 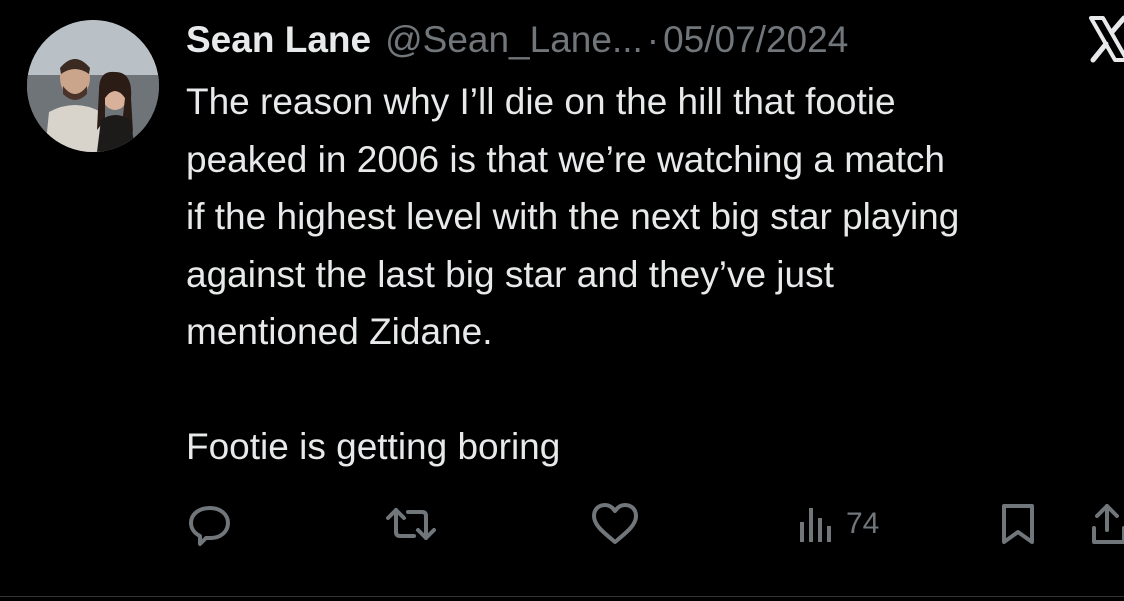 I want to click on bookmark-button, so click(x=1018, y=524).